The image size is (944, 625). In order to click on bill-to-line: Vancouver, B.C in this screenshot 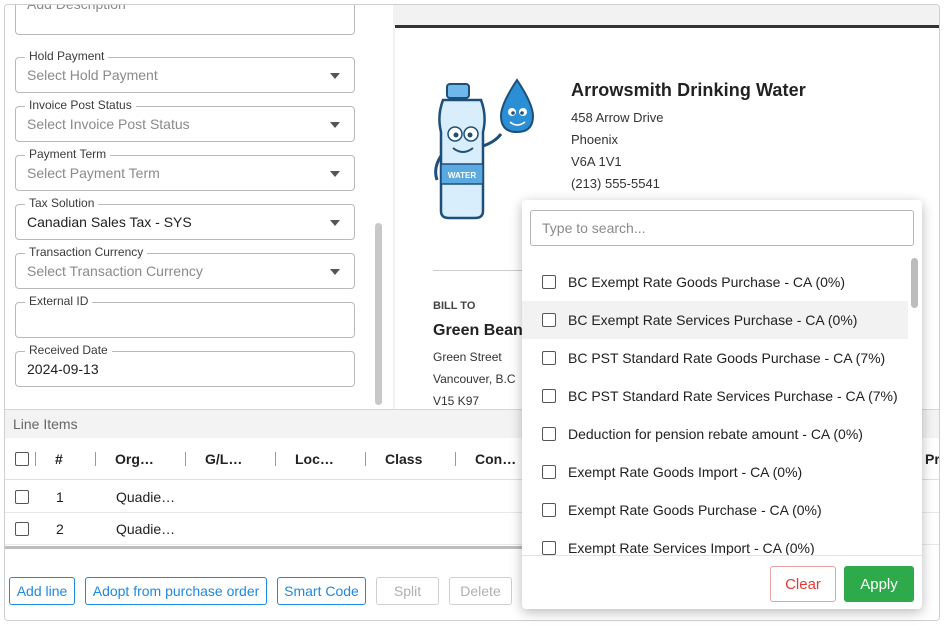, I will do `click(474, 379)`.